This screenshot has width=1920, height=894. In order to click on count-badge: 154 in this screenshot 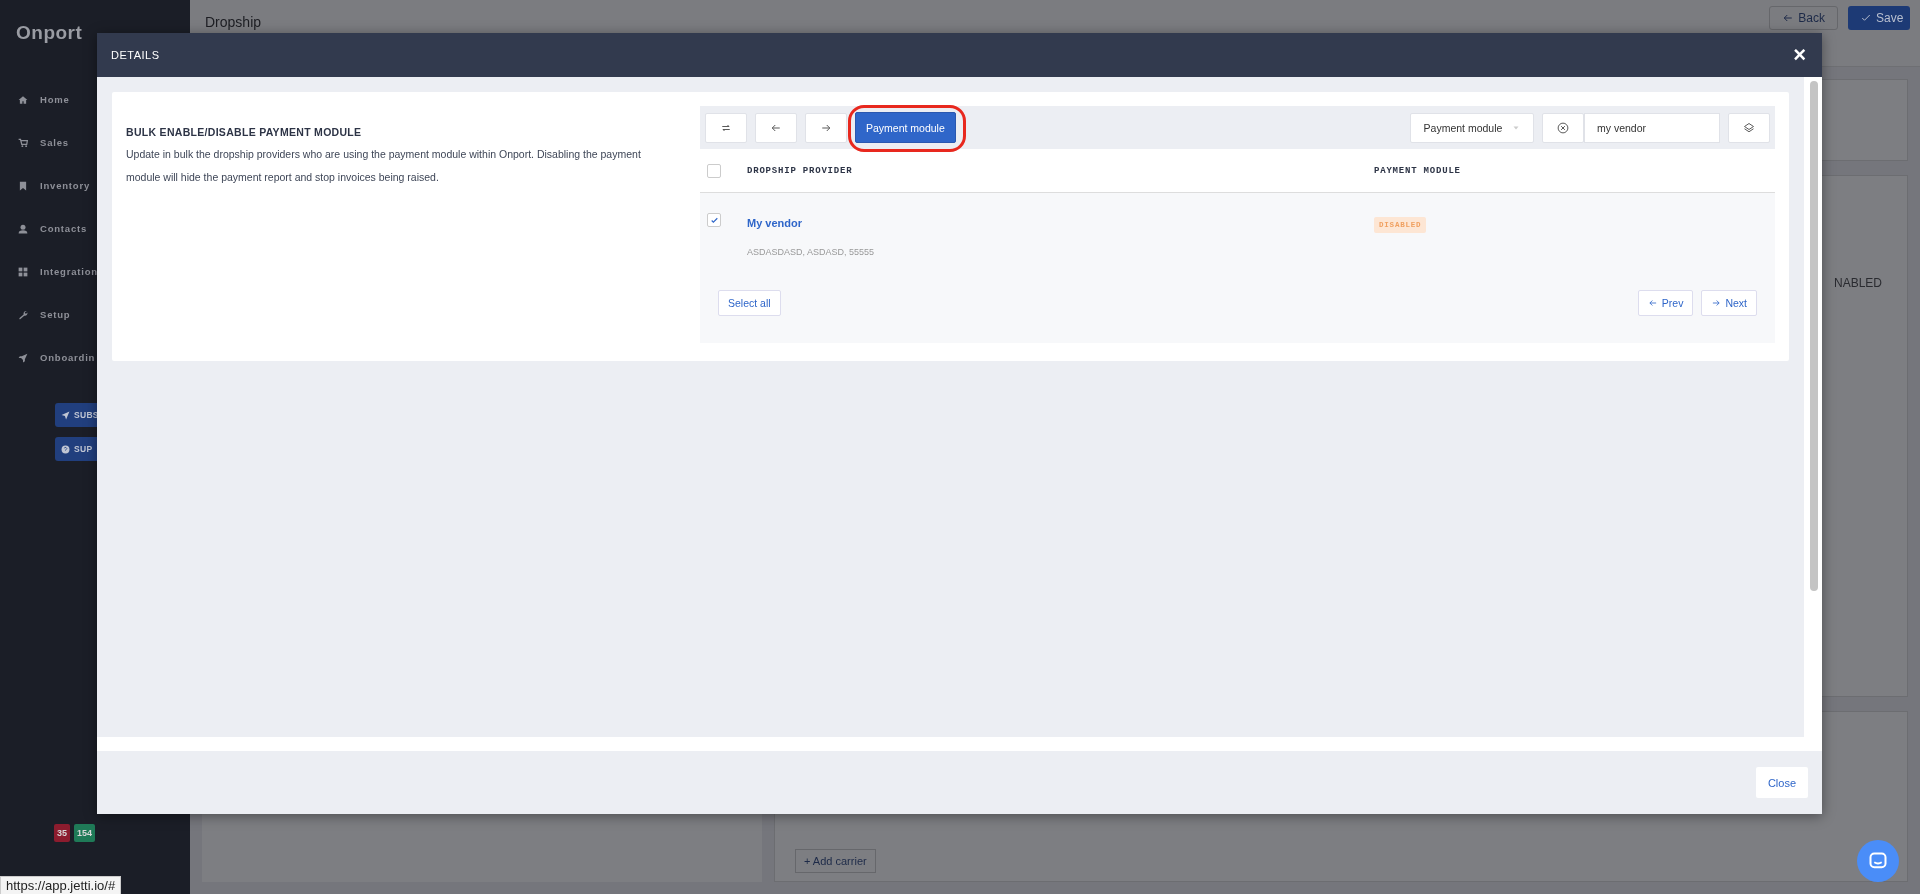, I will do `click(85, 833)`.